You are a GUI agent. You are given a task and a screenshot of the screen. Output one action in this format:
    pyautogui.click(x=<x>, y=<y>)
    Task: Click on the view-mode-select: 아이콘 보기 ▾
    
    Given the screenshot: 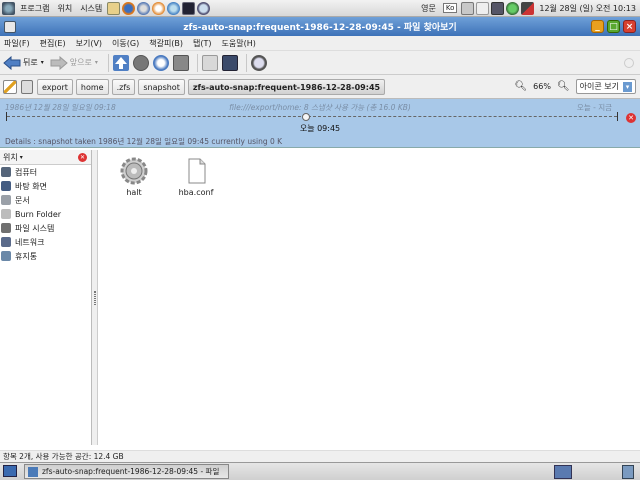 What is the action you would take?
    pyautogui.click(x=605, y=86)
    